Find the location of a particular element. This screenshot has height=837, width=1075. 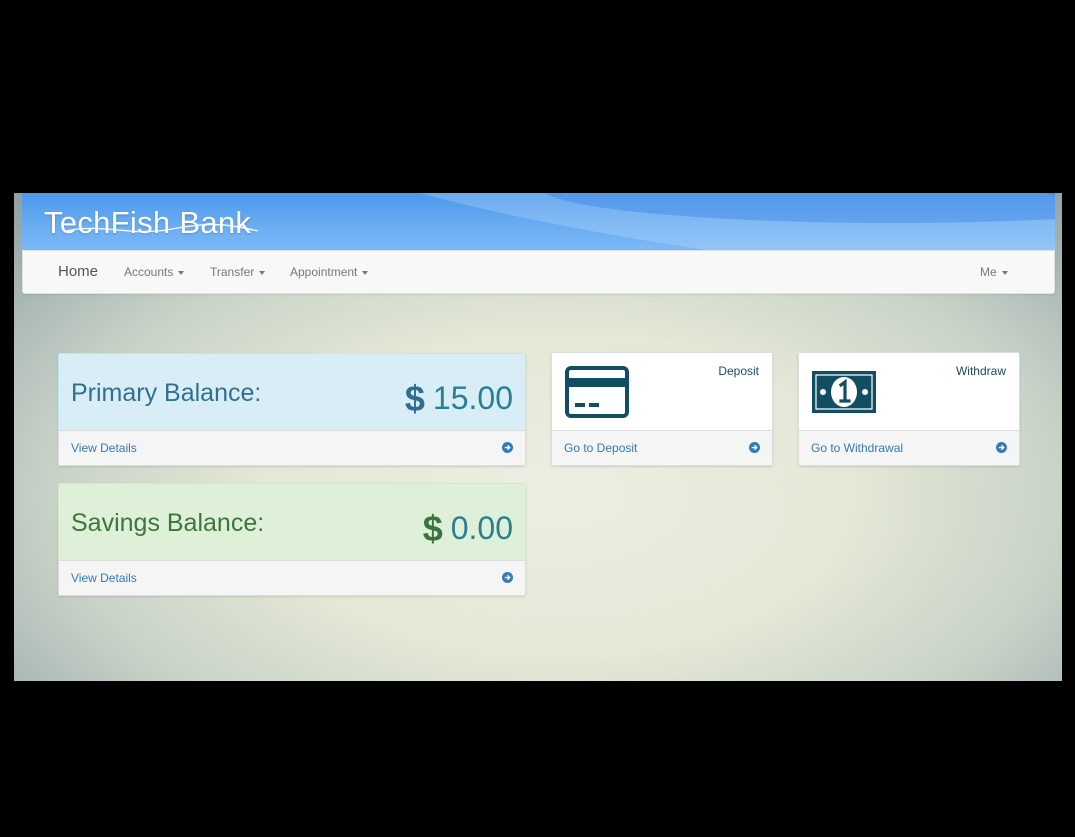

deposit-title: Deposit is located at coordinates (738, 371).